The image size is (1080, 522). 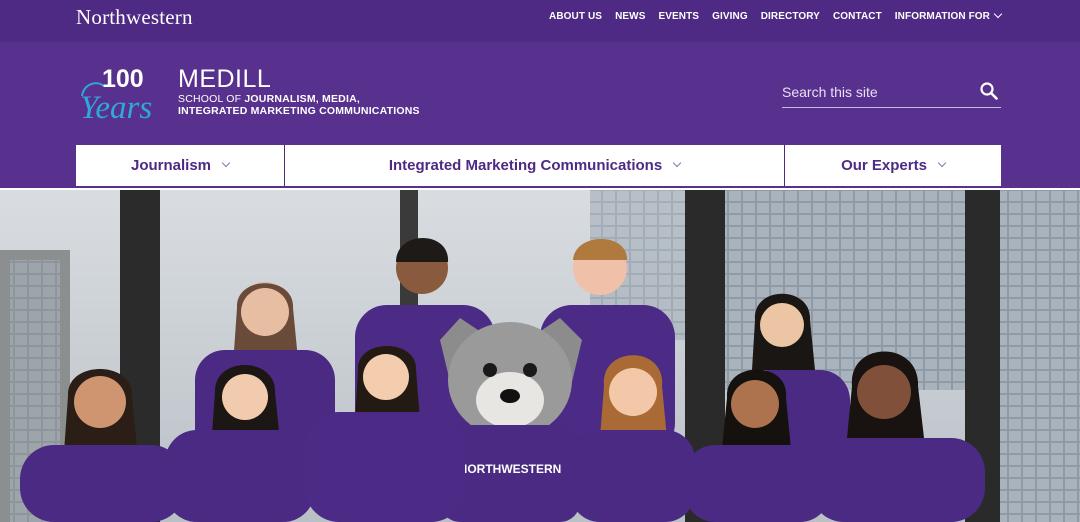 I want to click on search-input, so click(x=877, y=92).